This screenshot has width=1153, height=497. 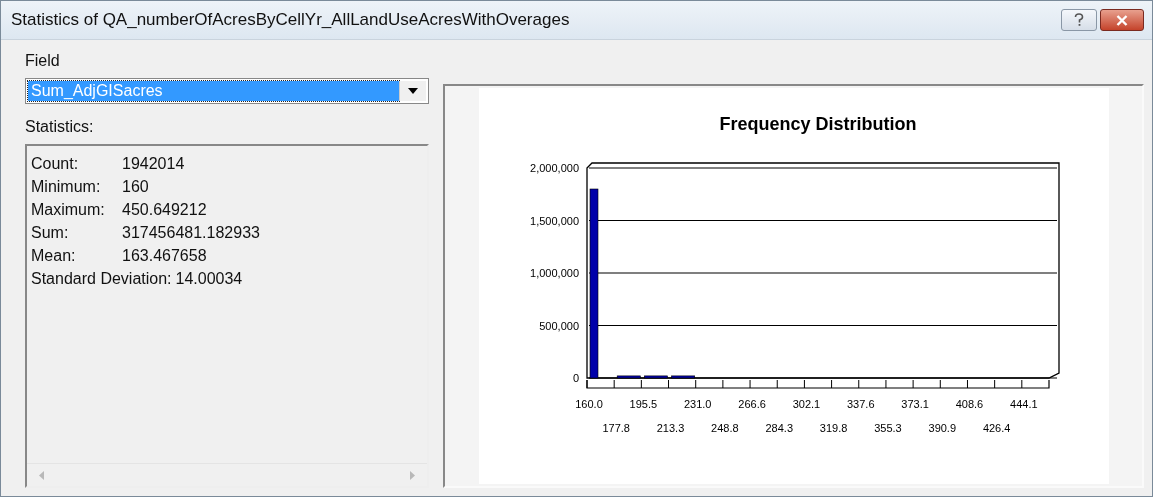 I want to click on y-tick-label: 2,000,000, so click(x=554, y=168).